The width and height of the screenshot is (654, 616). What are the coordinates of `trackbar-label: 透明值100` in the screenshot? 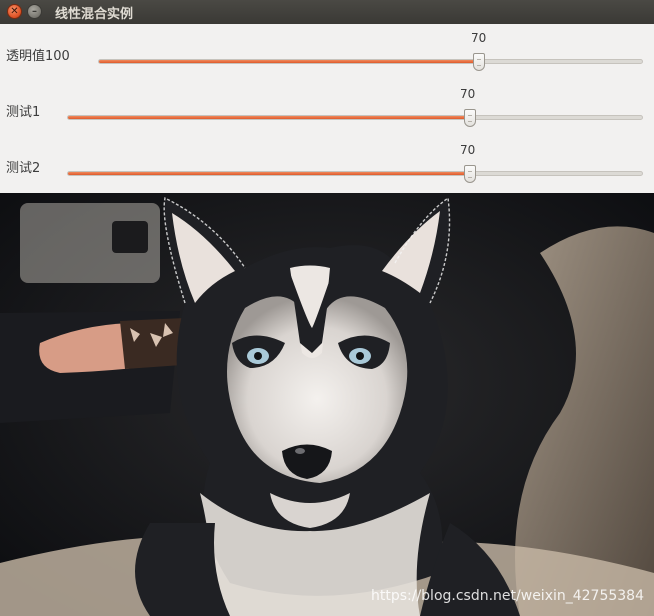 It's located at (38, 56).